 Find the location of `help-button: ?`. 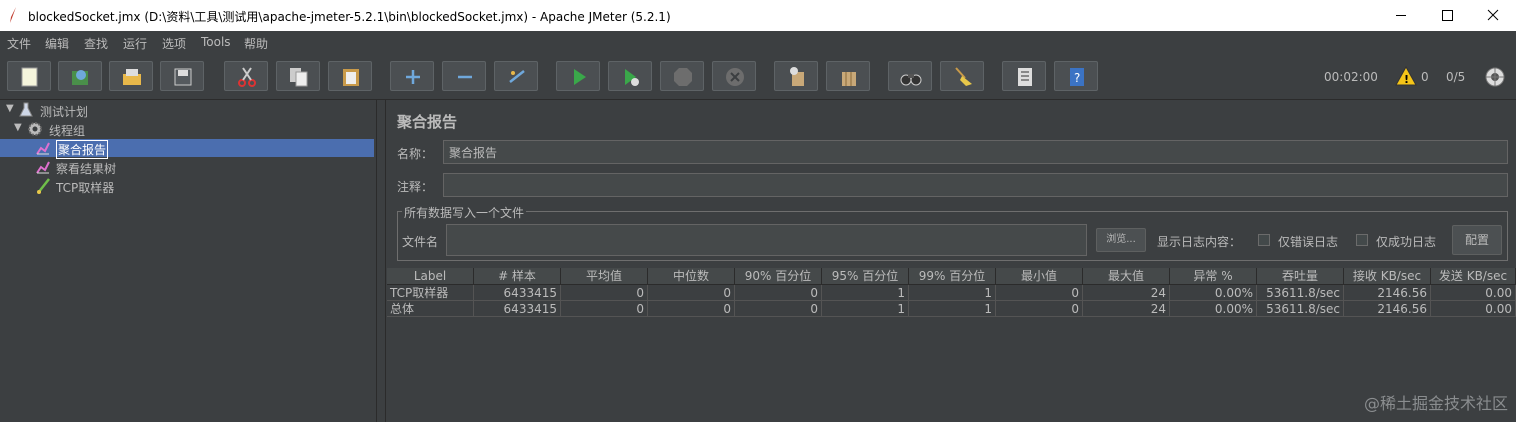

help-button: ? is located at coordinates (1076, 76).